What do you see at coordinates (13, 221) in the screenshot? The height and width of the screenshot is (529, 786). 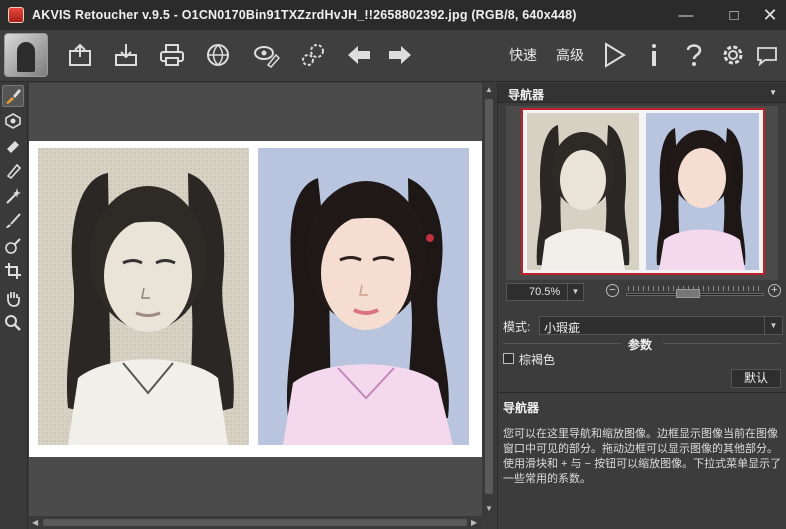 I see `brush-icon` at bounding box center [13, 221].